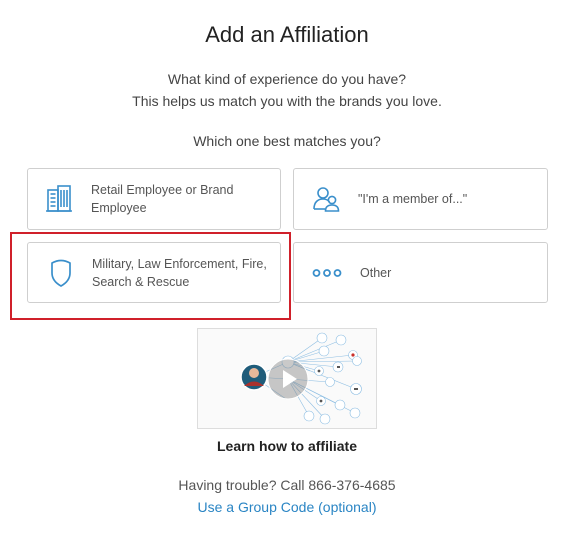  What do you see at coordinates (326, 199) in the screenshot?
I see `people-icon` at bounding box center [326, 199].